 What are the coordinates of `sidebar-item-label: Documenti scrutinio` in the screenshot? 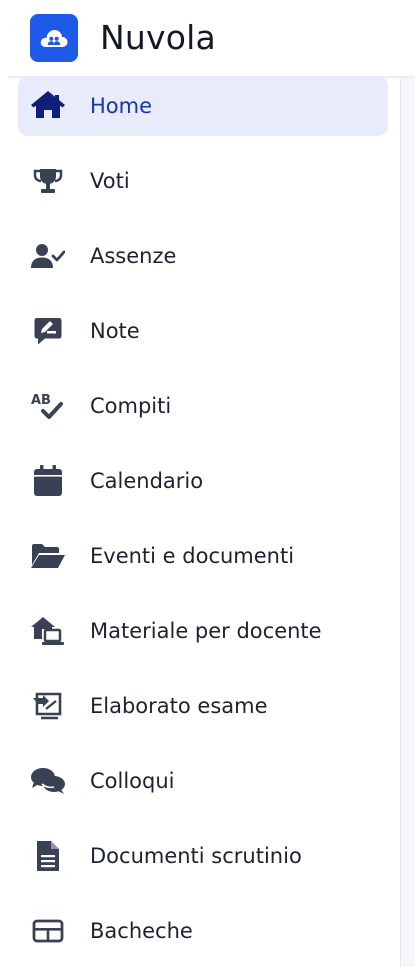 It's located at (196, 856).